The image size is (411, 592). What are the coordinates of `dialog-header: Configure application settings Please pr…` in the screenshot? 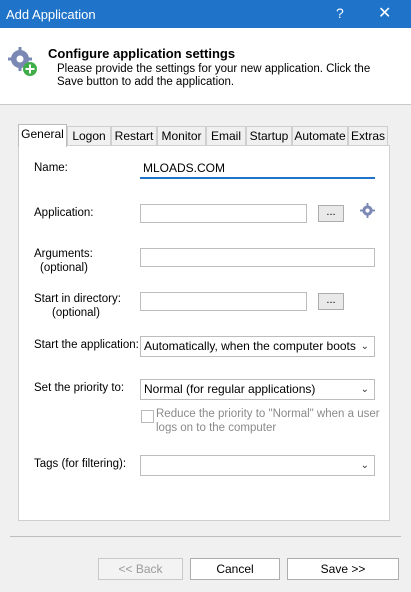 It's located at (205, 66).